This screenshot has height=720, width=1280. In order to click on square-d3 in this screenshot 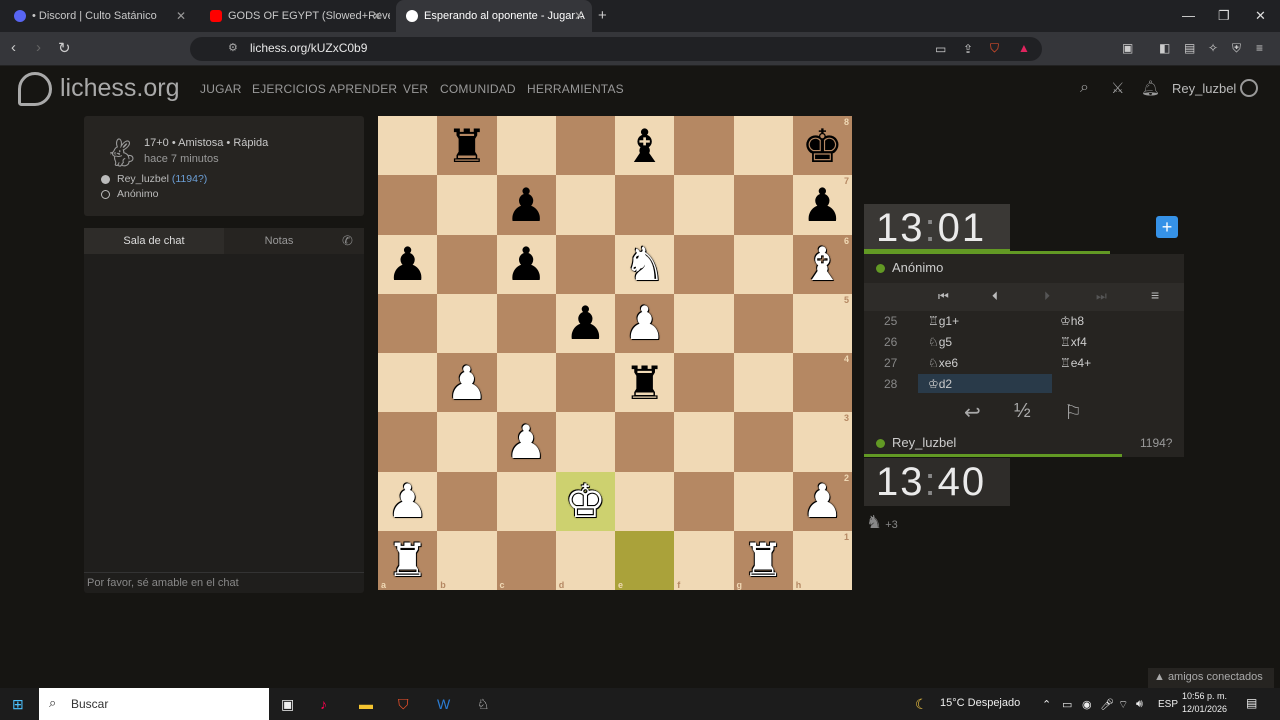, I will do `click(585, 442)`.